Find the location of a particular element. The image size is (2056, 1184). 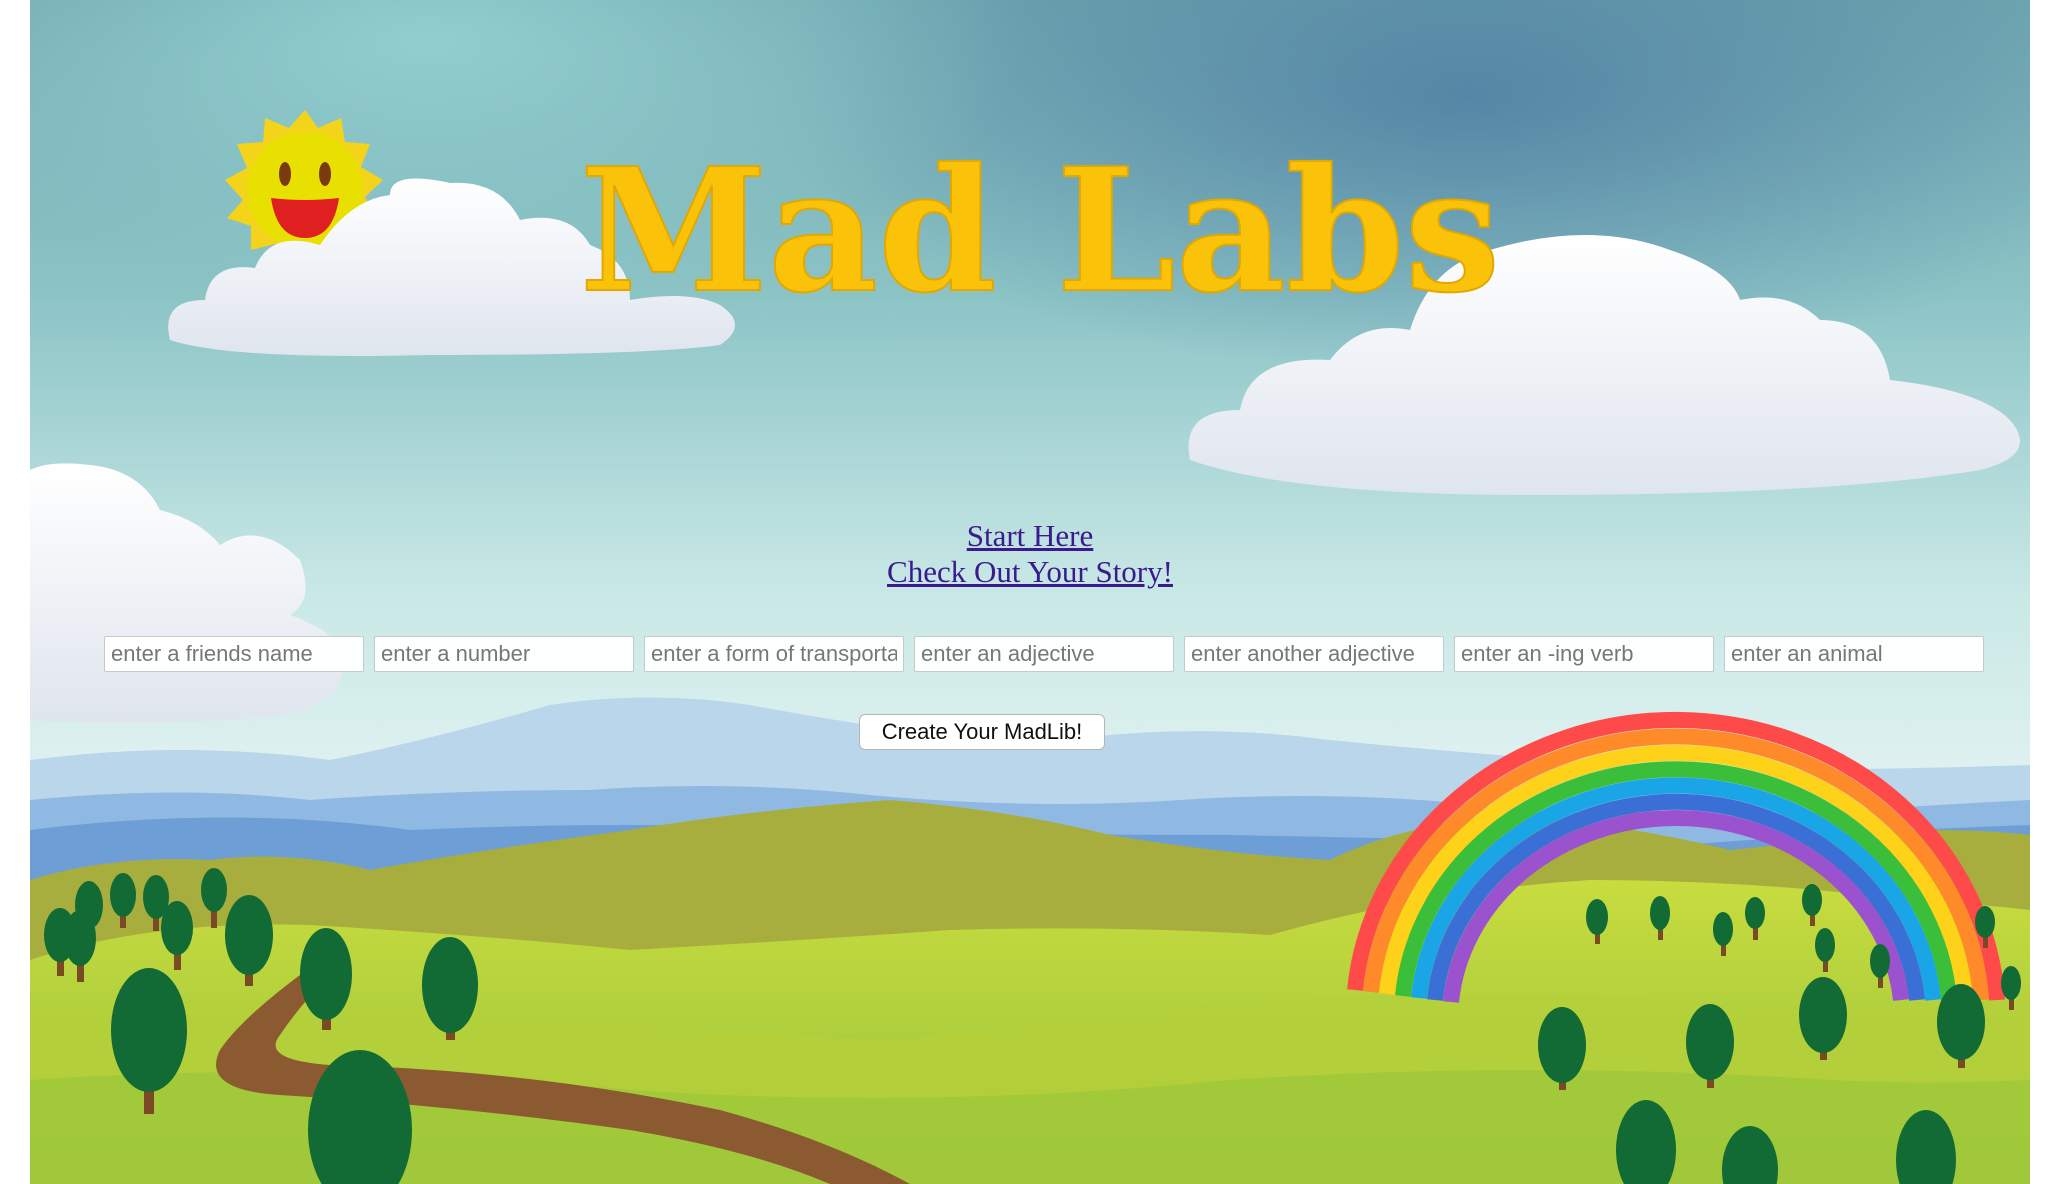

nav-links: Start Here Check Out Your Story! is located at coordinates (1030, 554).